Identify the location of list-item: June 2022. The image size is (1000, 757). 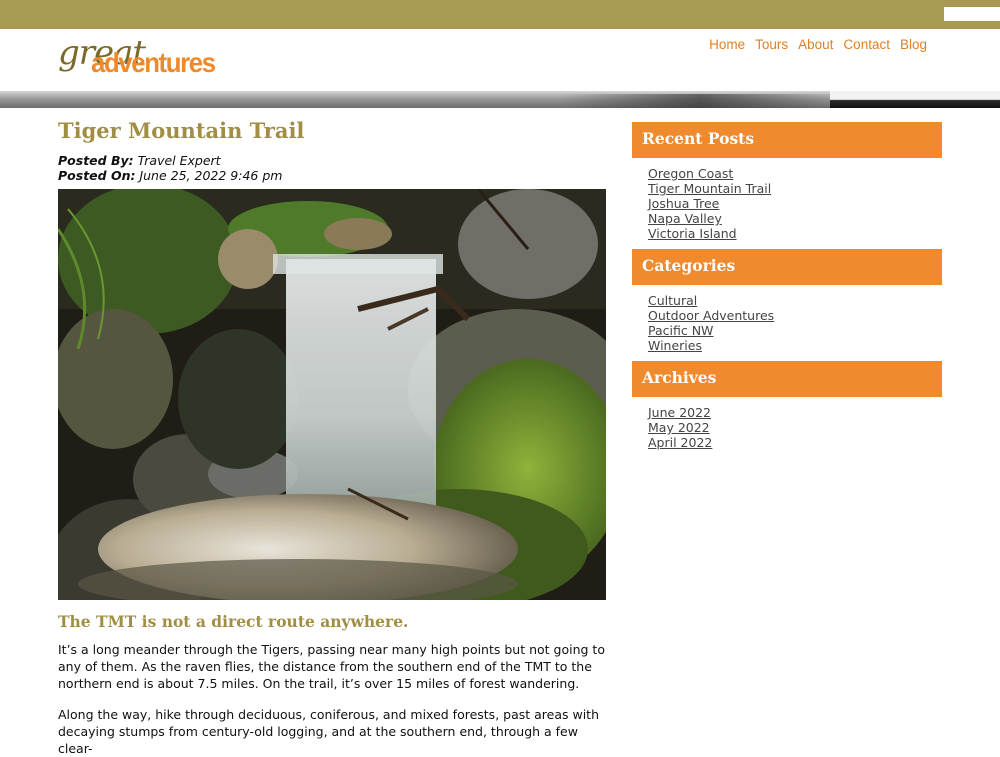
(795, 412).